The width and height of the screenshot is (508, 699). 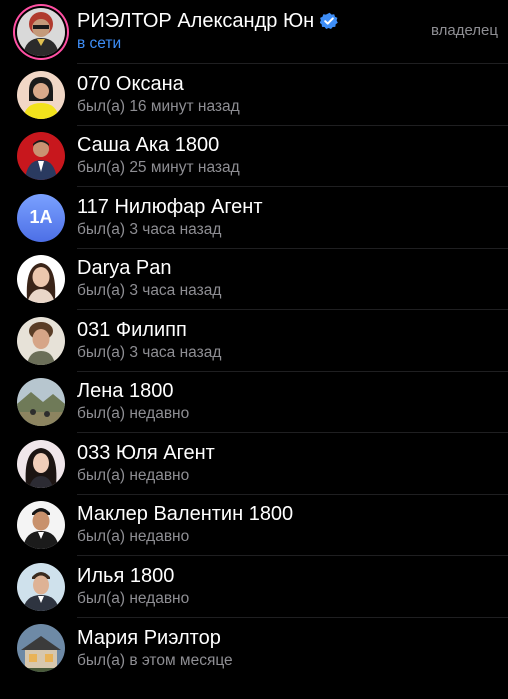 I want to click on member-name: 117 Нилюфар Агент, so click(x=170, y=206).